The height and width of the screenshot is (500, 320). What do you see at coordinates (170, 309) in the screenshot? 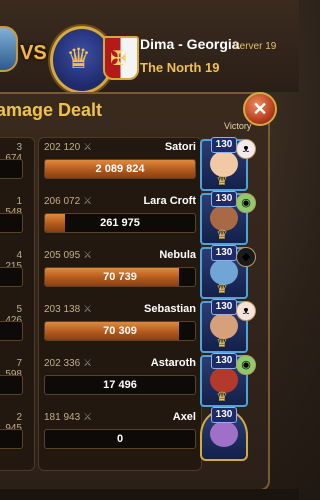
I see `hero-name: Sebastian` at bounding box center [170, 309].